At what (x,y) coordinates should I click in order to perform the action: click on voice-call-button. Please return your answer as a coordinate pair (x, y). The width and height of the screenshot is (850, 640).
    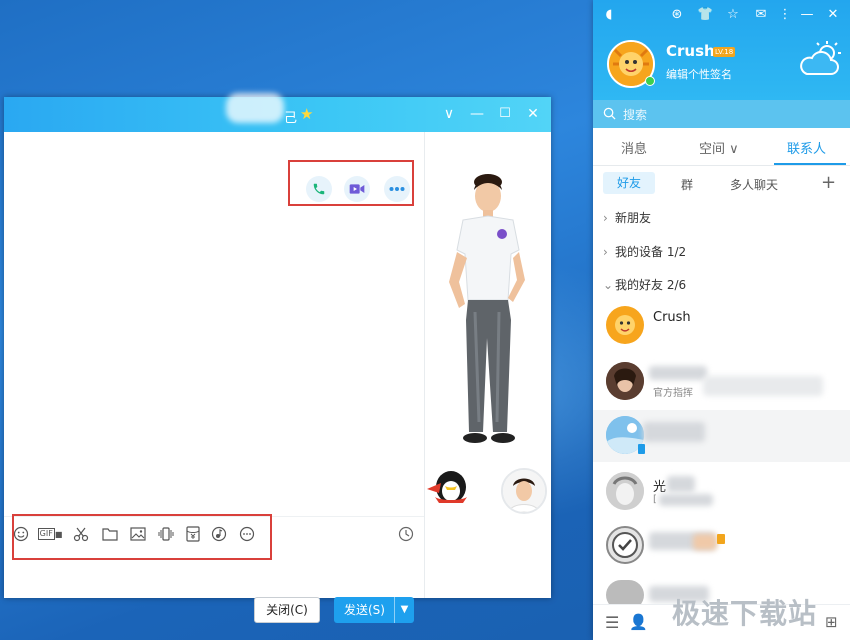
    Looking at the image, I should click on (319, 189).